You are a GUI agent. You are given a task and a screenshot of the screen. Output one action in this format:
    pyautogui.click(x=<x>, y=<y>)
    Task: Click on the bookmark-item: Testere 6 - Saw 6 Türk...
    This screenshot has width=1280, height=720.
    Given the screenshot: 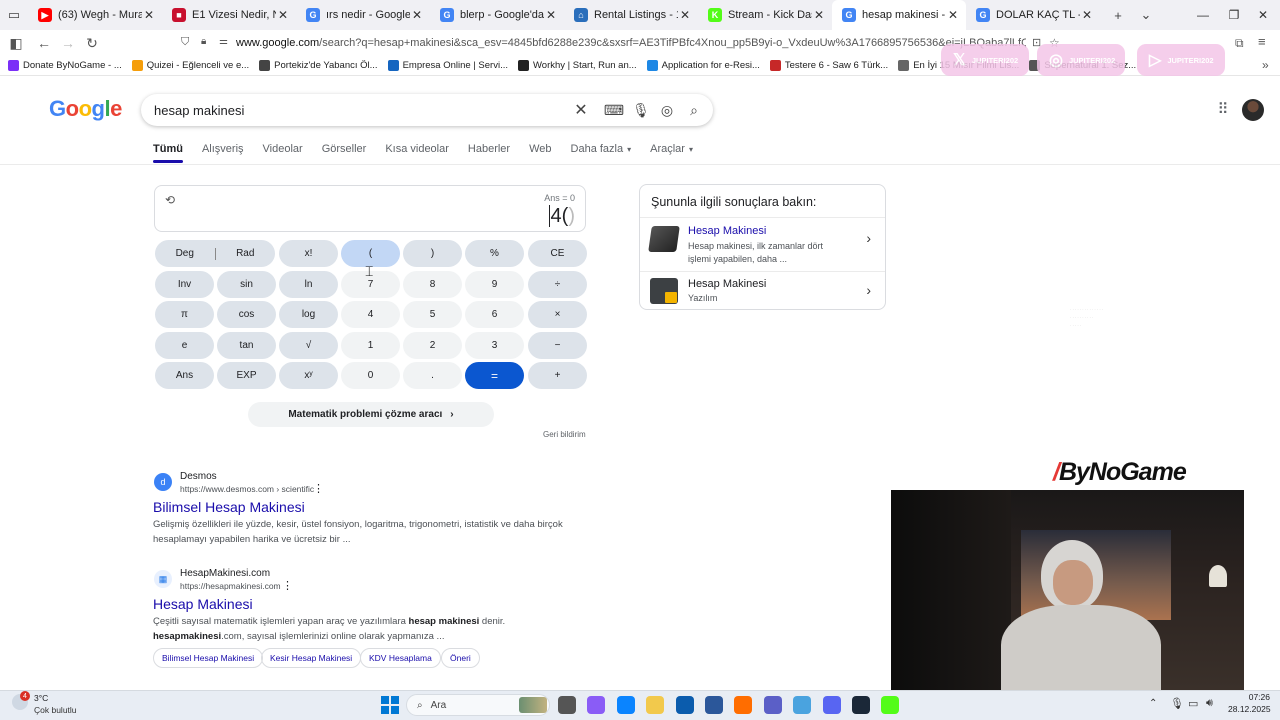 What is the action you would take?
    pyautogui.click(x=828, y=65)
    